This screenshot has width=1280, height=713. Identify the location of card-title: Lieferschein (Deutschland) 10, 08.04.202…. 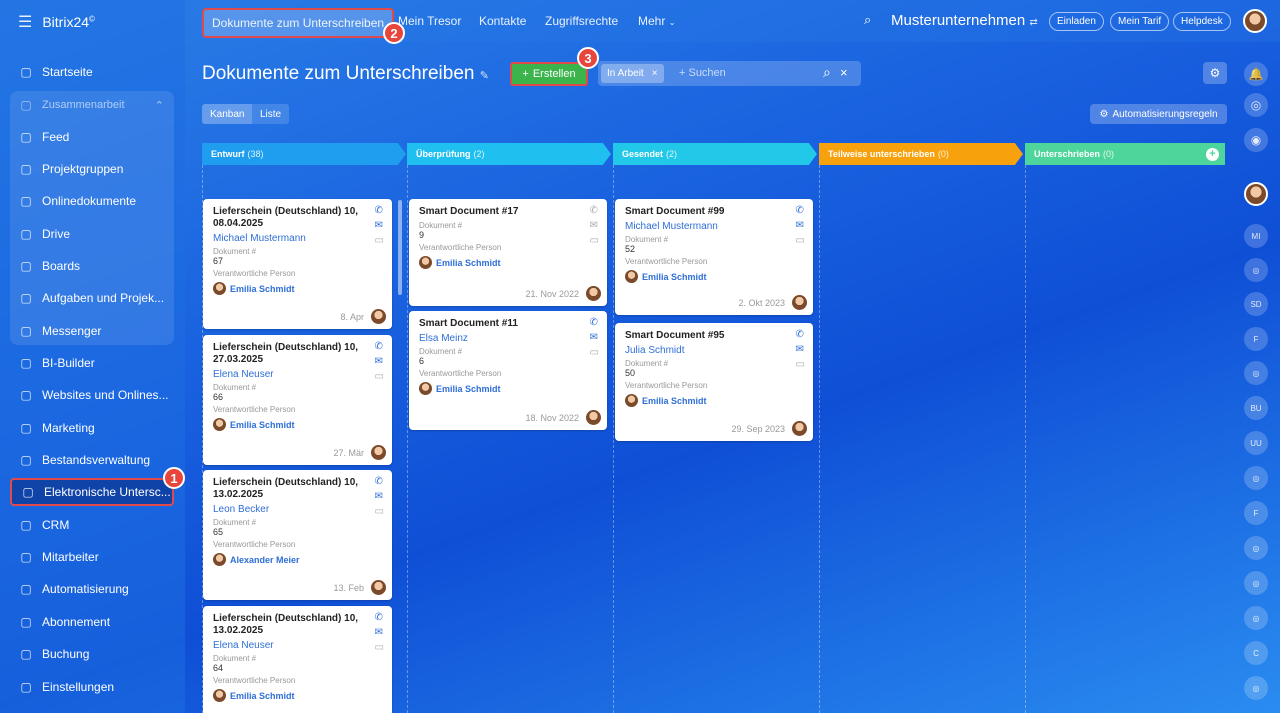
(288, 218).